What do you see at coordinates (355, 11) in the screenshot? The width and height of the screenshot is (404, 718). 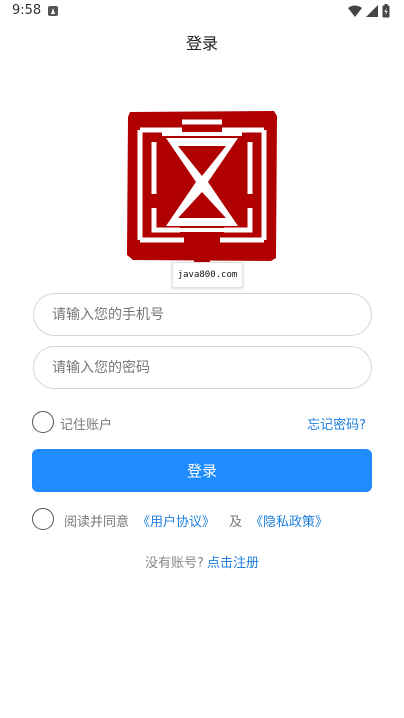 I see `wifi-icon` at bounding box center [355, 11].